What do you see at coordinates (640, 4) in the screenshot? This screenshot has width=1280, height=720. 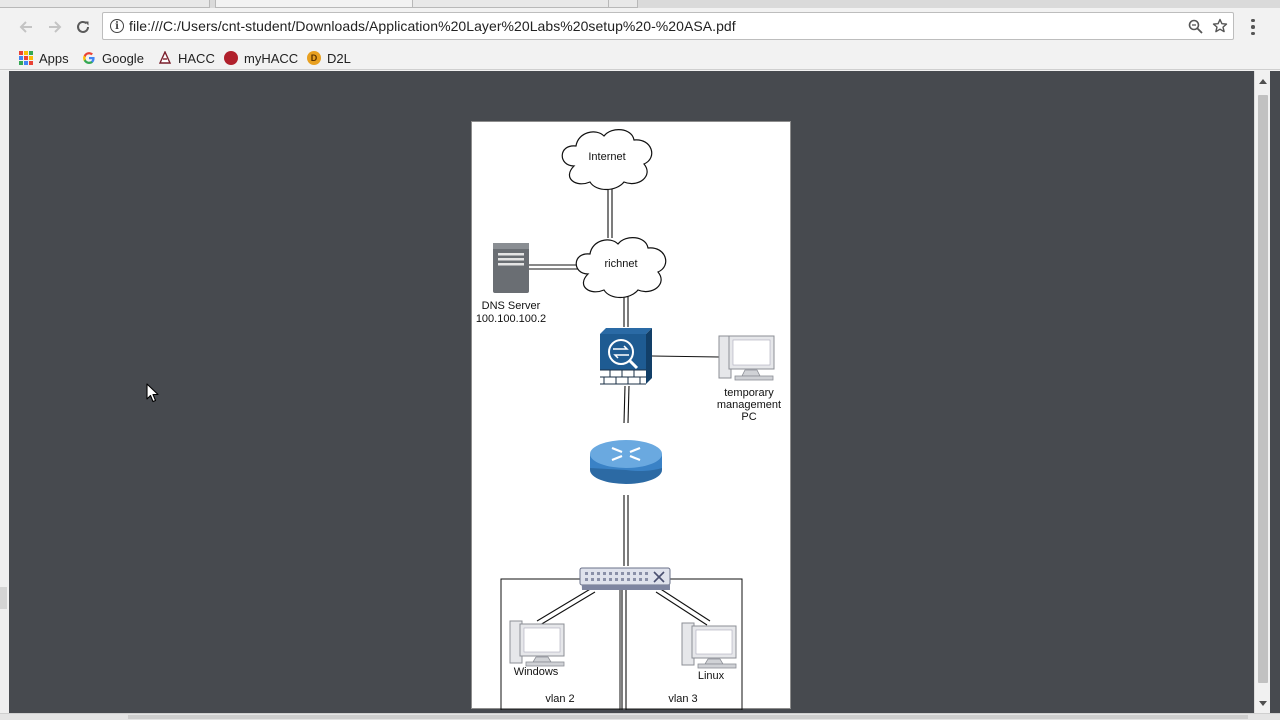 I see `tab-strip` at bounding box center [640, 4].